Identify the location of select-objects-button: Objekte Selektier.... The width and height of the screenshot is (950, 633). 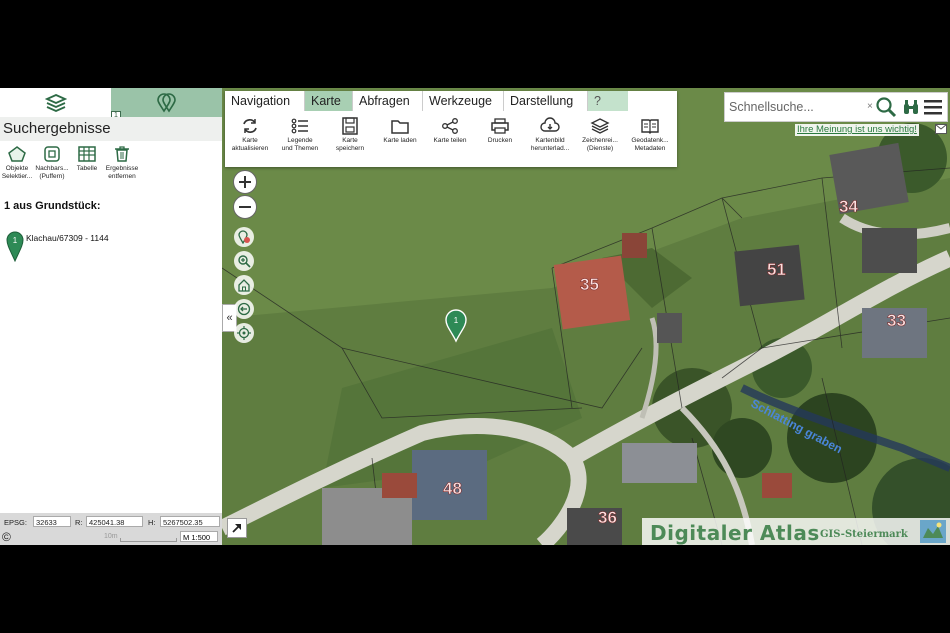
(17, 163).